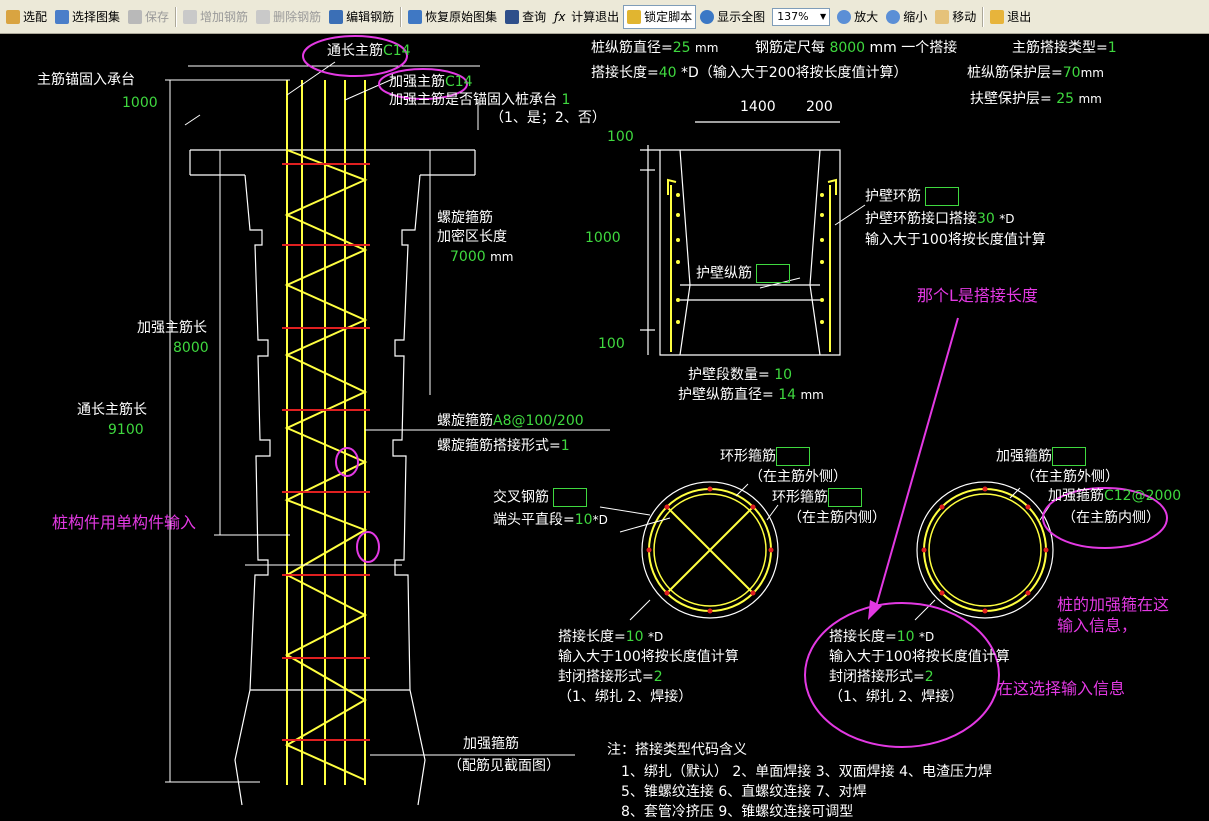  Describe the element at coordinates (844, 16) in the screenshot. I see `zoom-in-icon` at that location.